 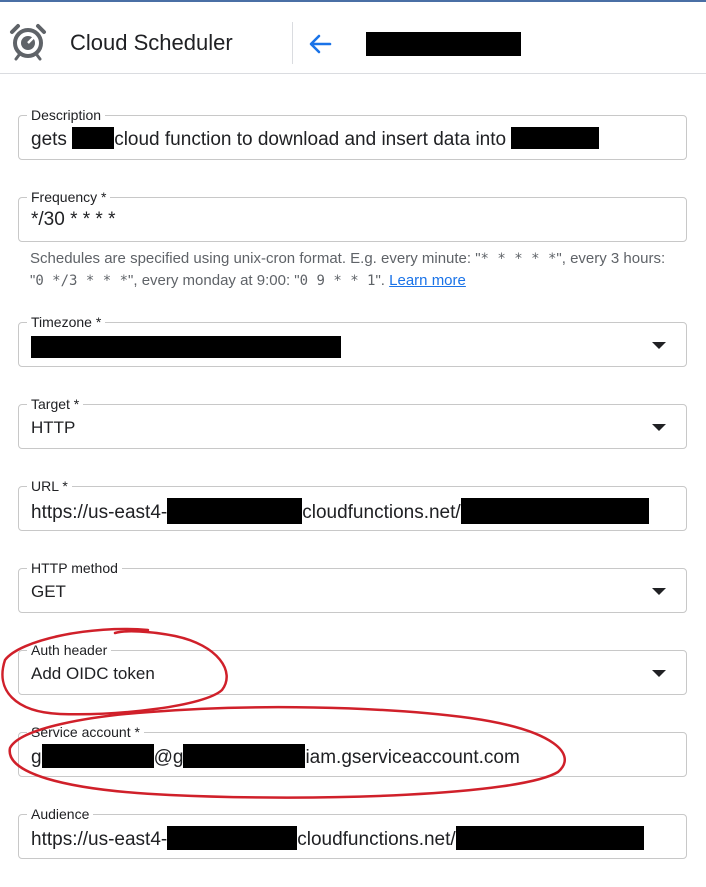 I want to click on target-label: Target *, so click(x=55, y=404).